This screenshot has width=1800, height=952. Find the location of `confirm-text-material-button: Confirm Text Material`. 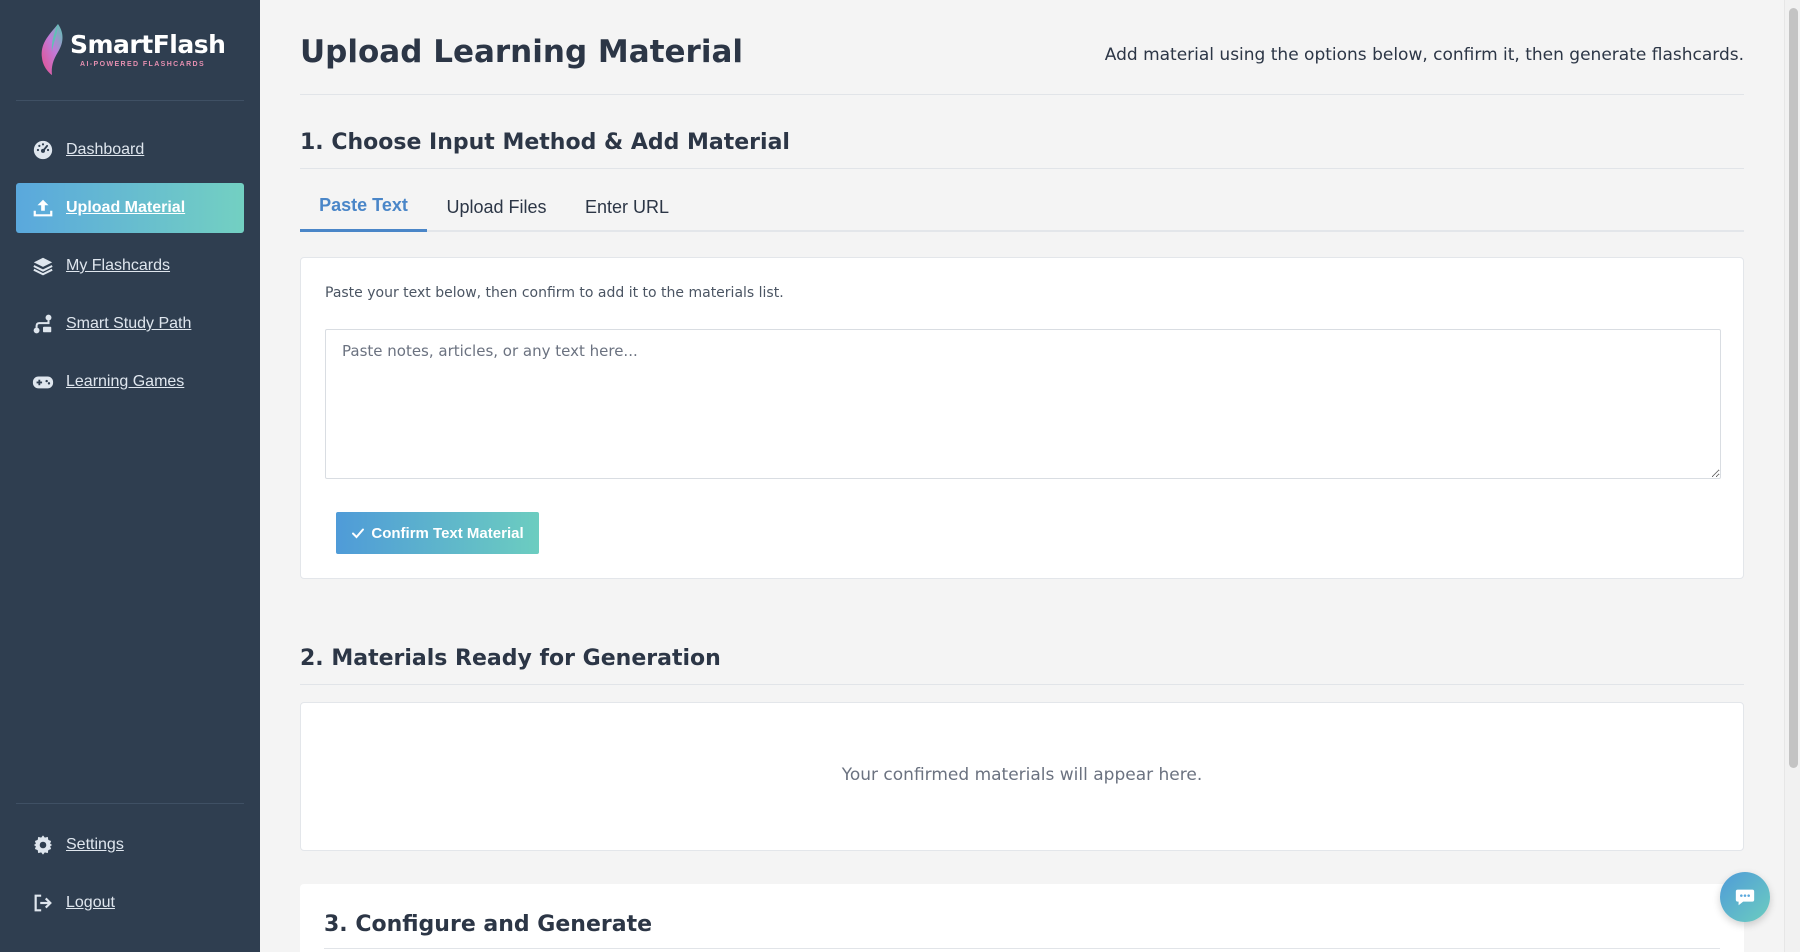

confirm-text-material-button: Confirm Text Material is located at coordinates (437, 533).